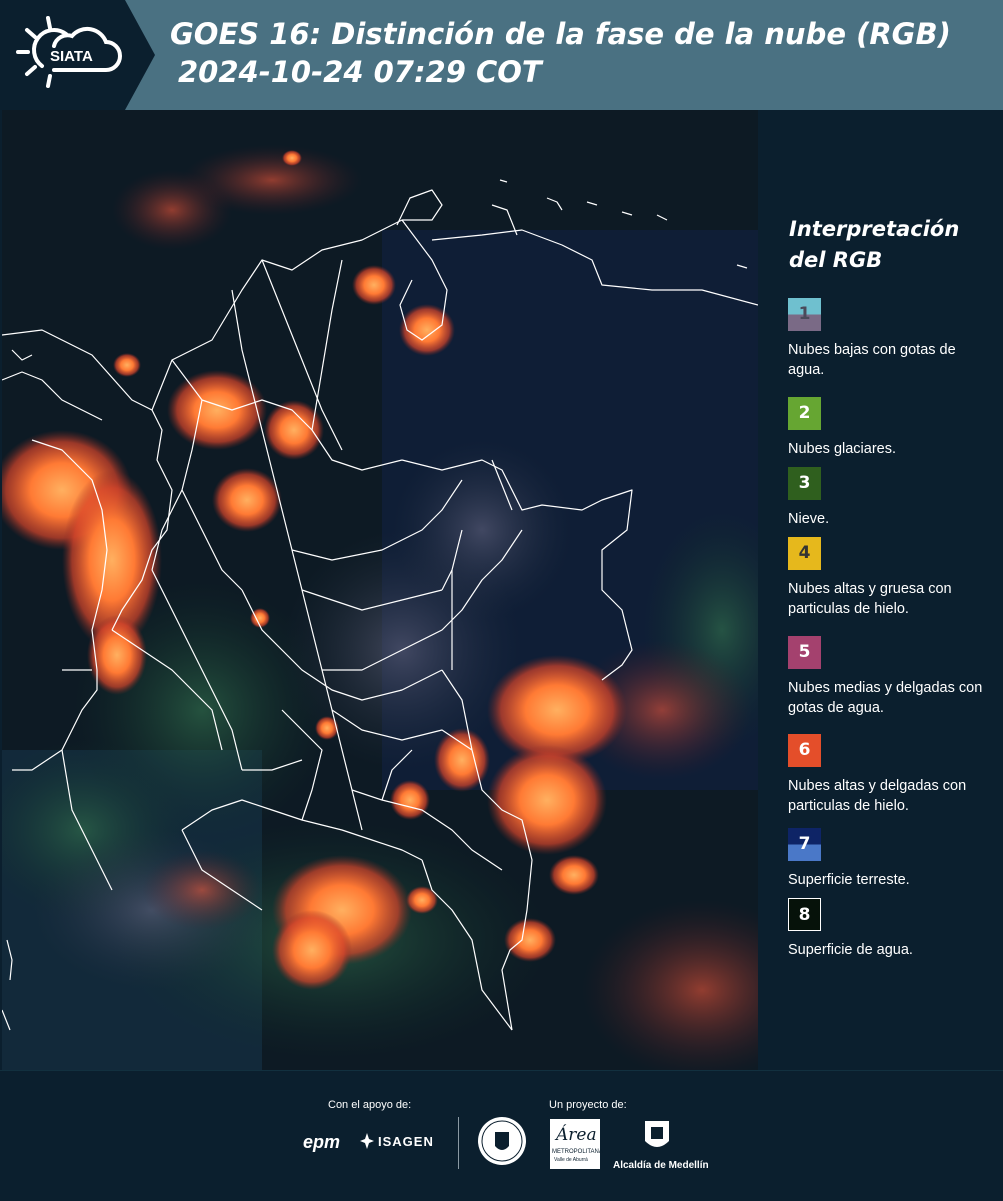 The height and width of the screenshot is (1201, 1003). I want to click on legend-item-3: 3 Nieve., so click(888, 498).